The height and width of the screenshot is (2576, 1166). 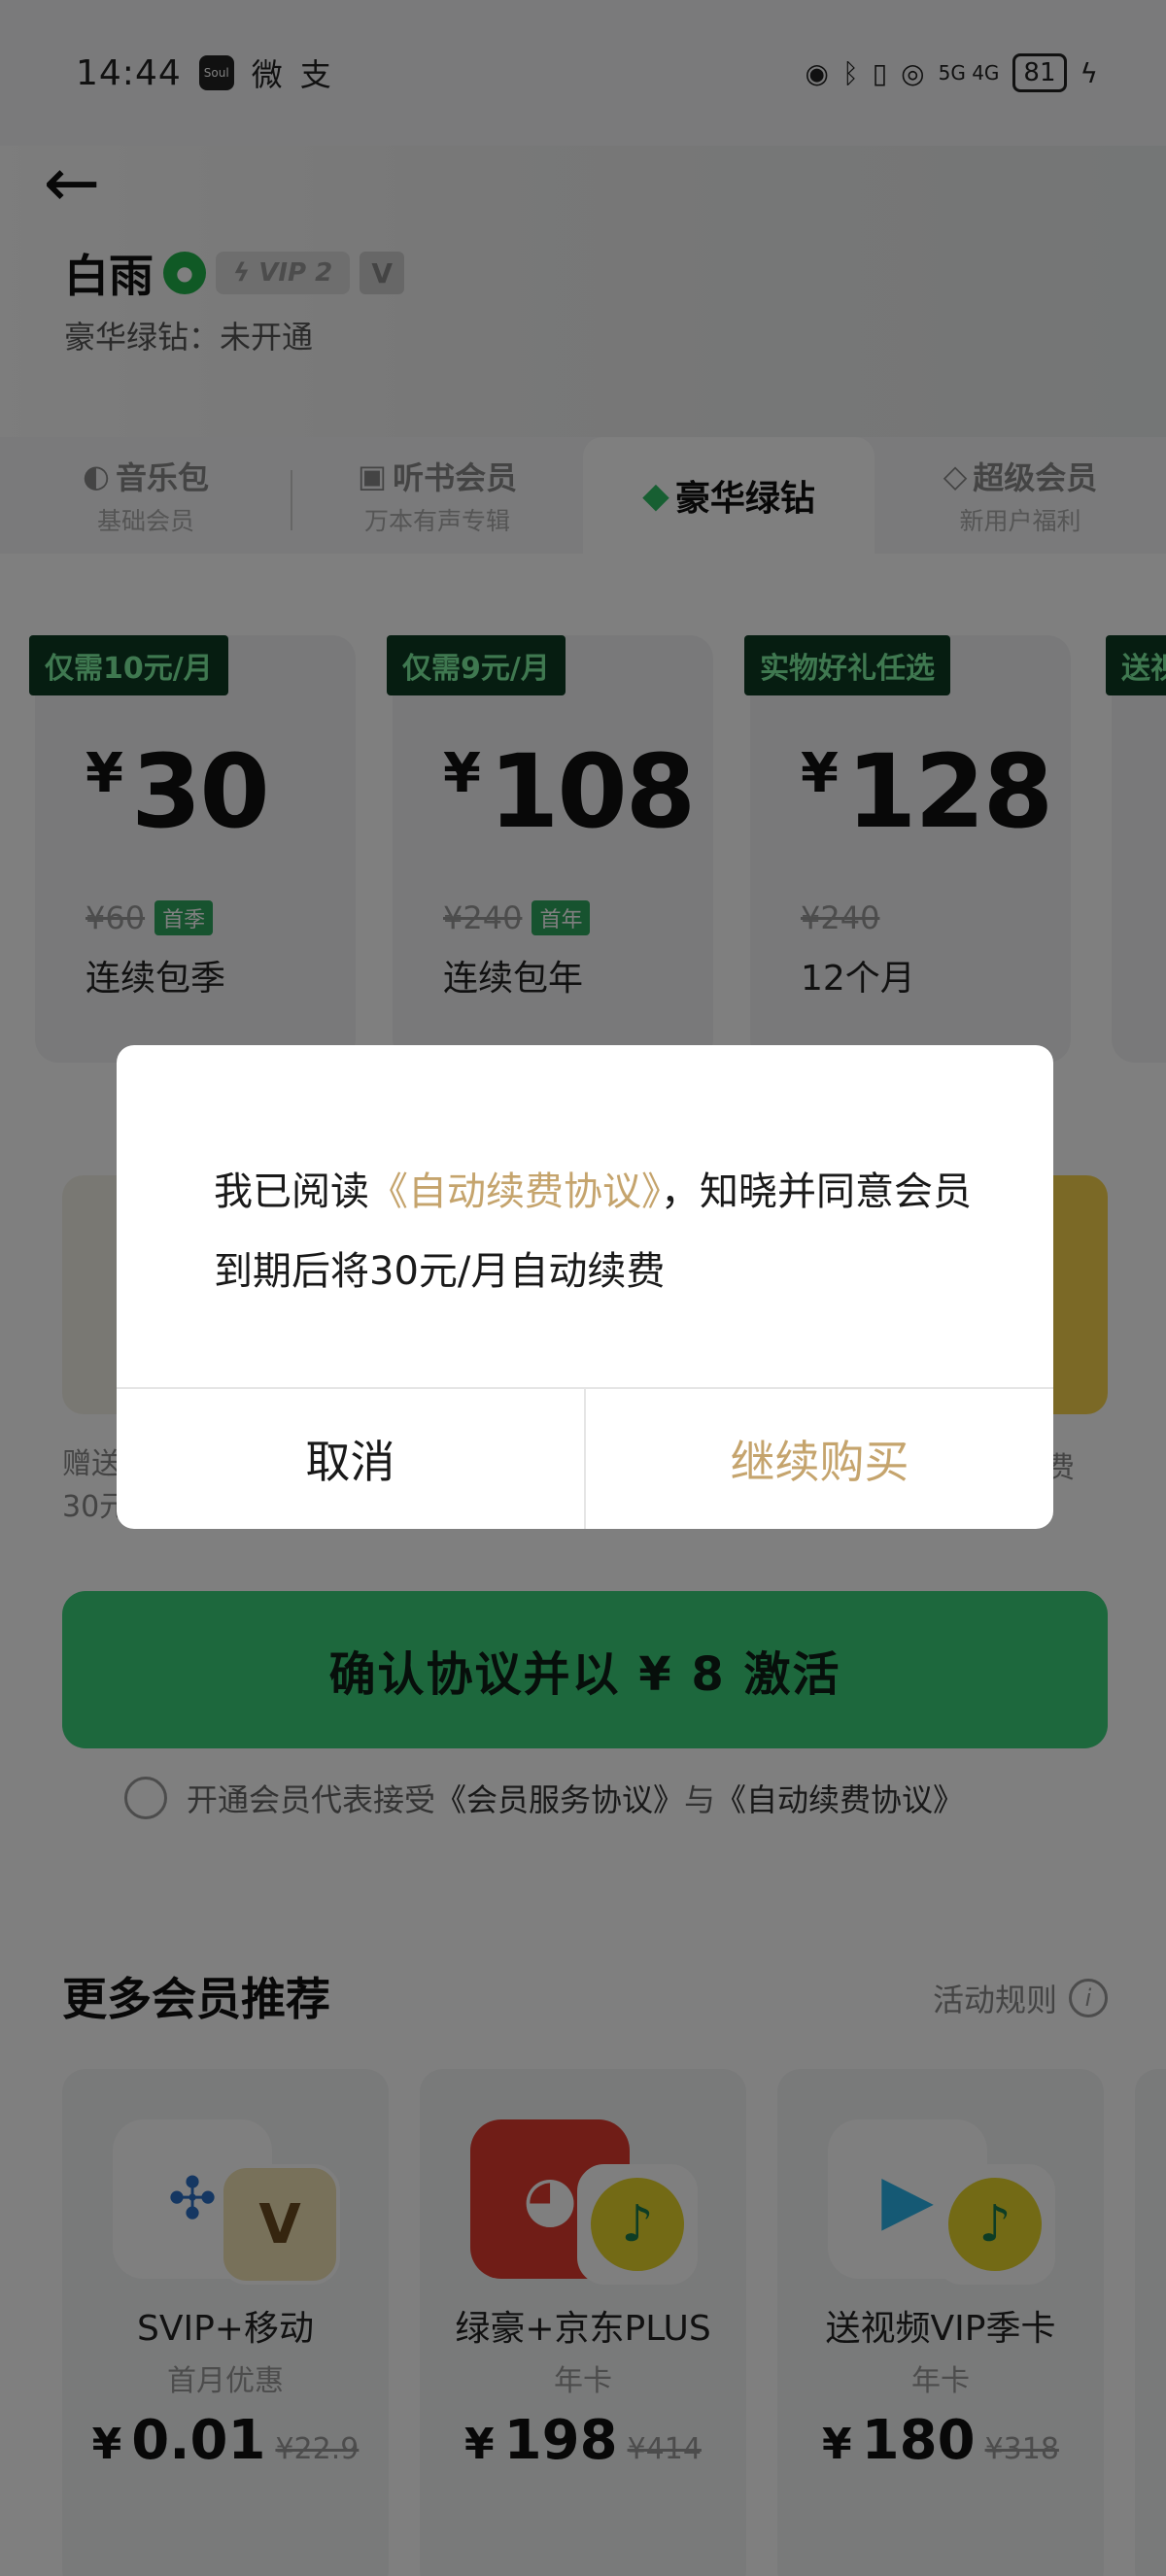 I want to click on dialog-message: 我已阅读《自动续费协议》，知晓并同意会员到期后将30元/月自动续费, so click(x=602, y=1231).